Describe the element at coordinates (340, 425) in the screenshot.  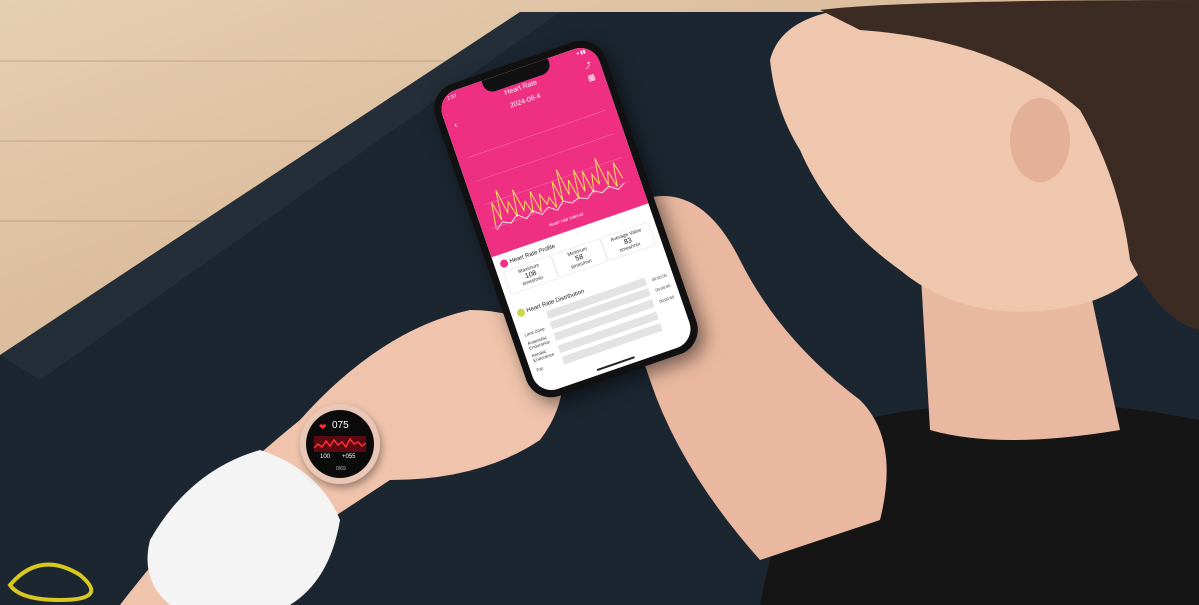
I see `watch-heart-rate: 075` at that location.